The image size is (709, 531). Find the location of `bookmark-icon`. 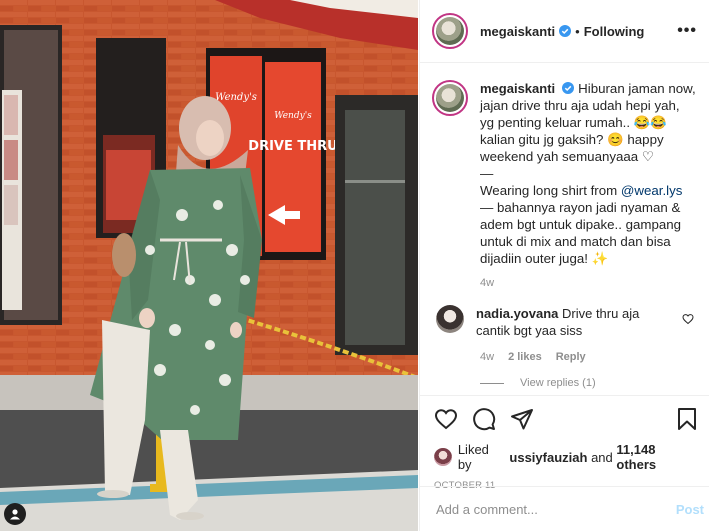

bookmark-icon is located at coordinates (687, 419).